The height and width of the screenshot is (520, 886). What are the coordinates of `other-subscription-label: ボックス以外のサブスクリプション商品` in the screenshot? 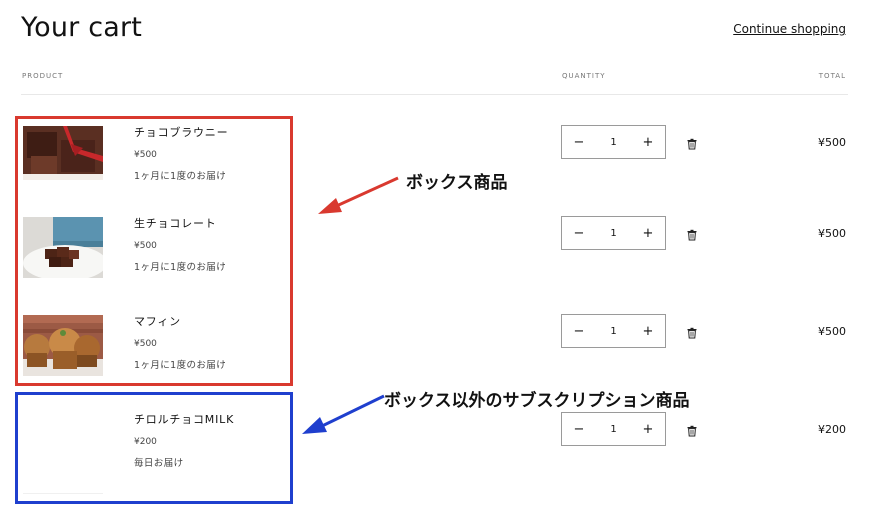 It's located at (537, 401).